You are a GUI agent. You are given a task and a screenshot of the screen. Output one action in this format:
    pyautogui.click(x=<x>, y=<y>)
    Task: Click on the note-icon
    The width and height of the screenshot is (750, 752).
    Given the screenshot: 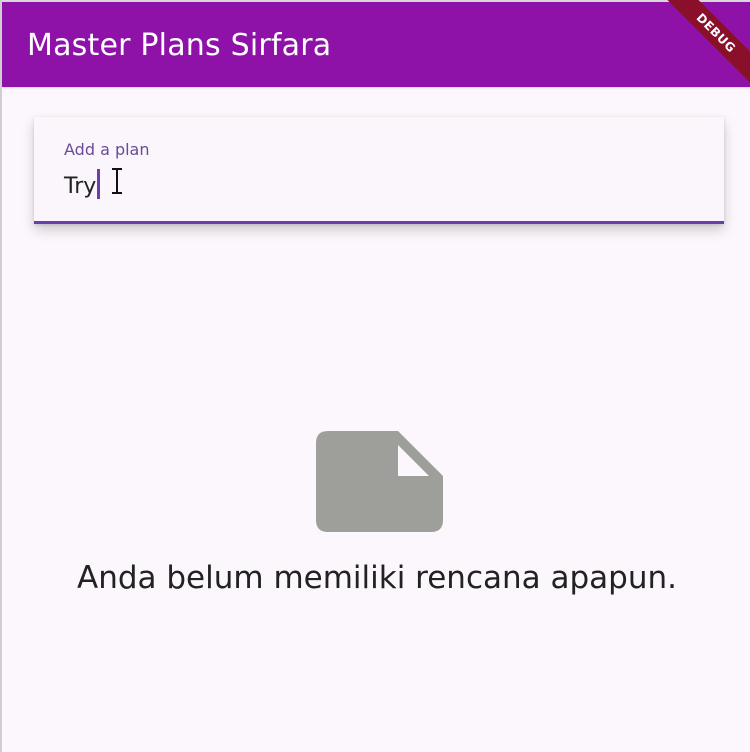 What is the action you would take?
    pyautogui.click(x=379, y=481)
    